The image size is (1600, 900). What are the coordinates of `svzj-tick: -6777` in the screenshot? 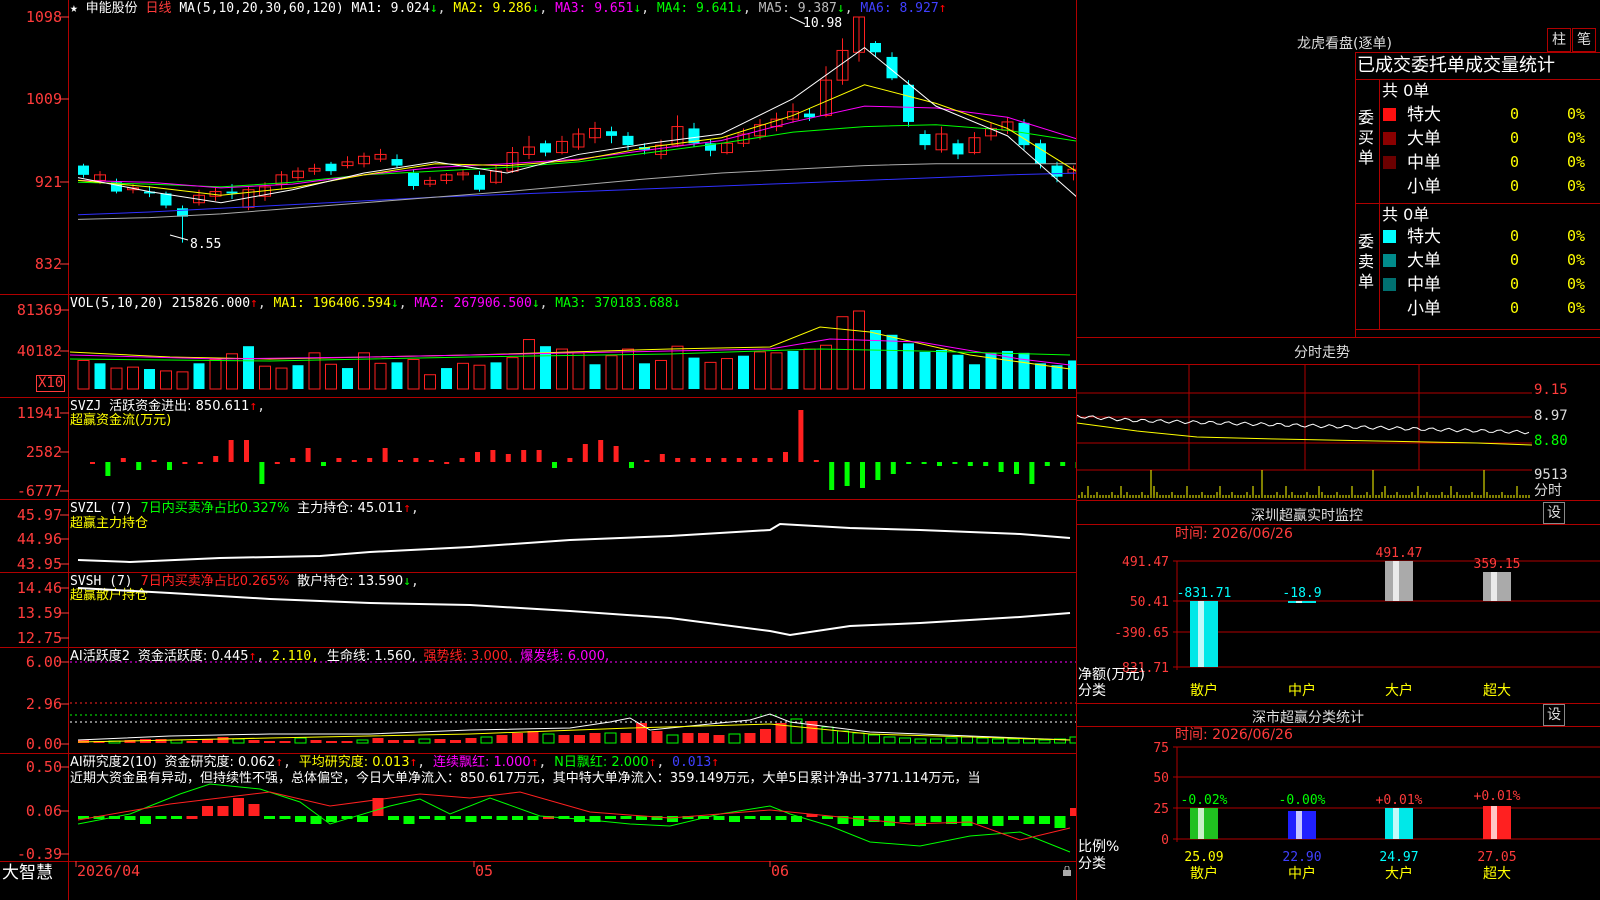 It's located at (39, 491).